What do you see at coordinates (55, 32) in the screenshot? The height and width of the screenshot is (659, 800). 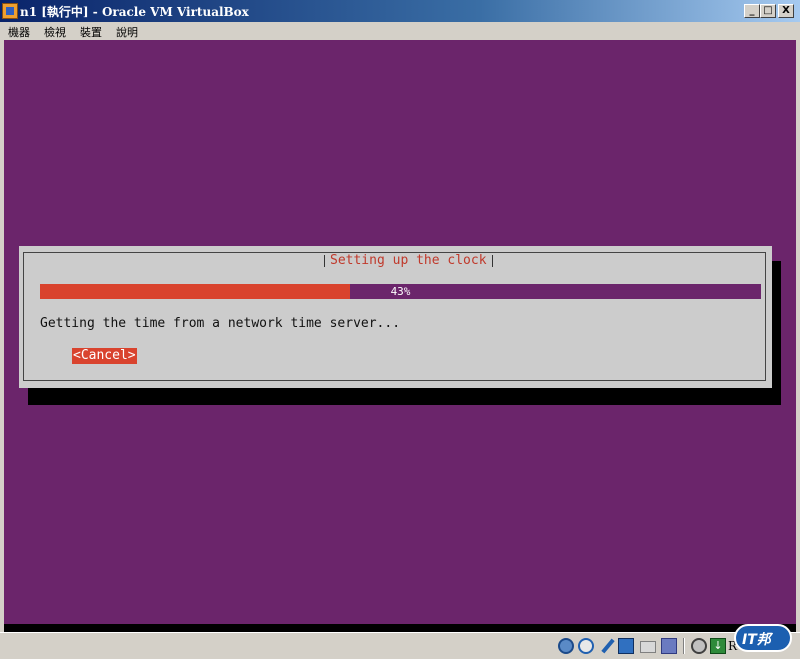 I see `menu-view: 檢視` at bounding box center [55, 32].